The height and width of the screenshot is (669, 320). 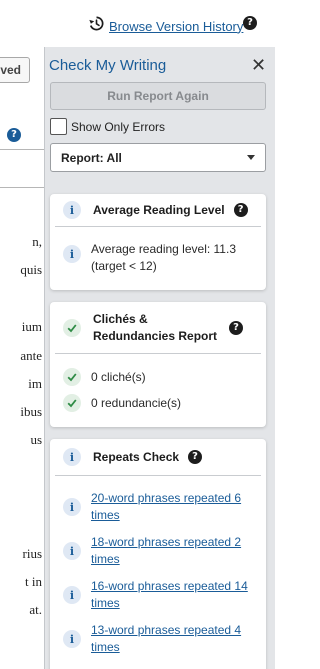 I want to click on editor-text-fragment: ium, so click(x=32, y=327).